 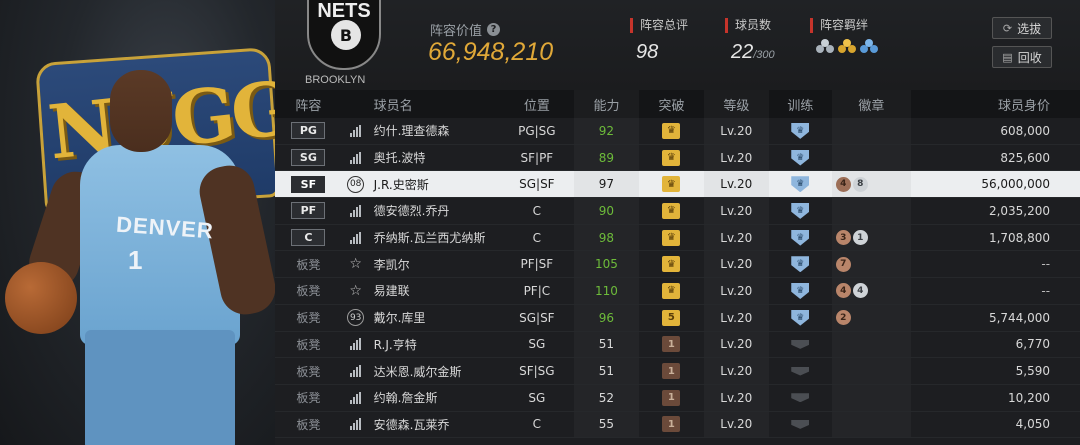 I want to click on training-cell: ♛, so click(x=800, y=131).